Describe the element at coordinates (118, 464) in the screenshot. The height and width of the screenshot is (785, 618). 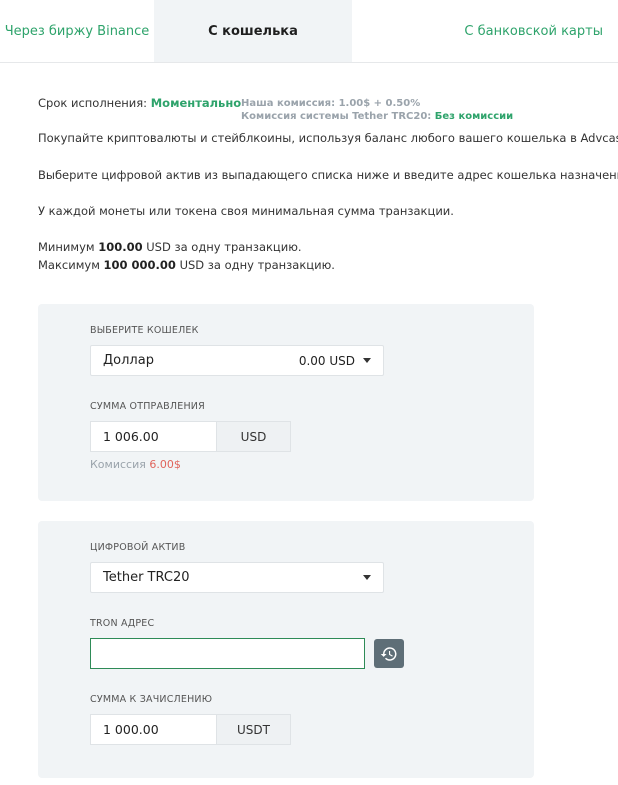
I see `commission-label: Комиссия` at that location.